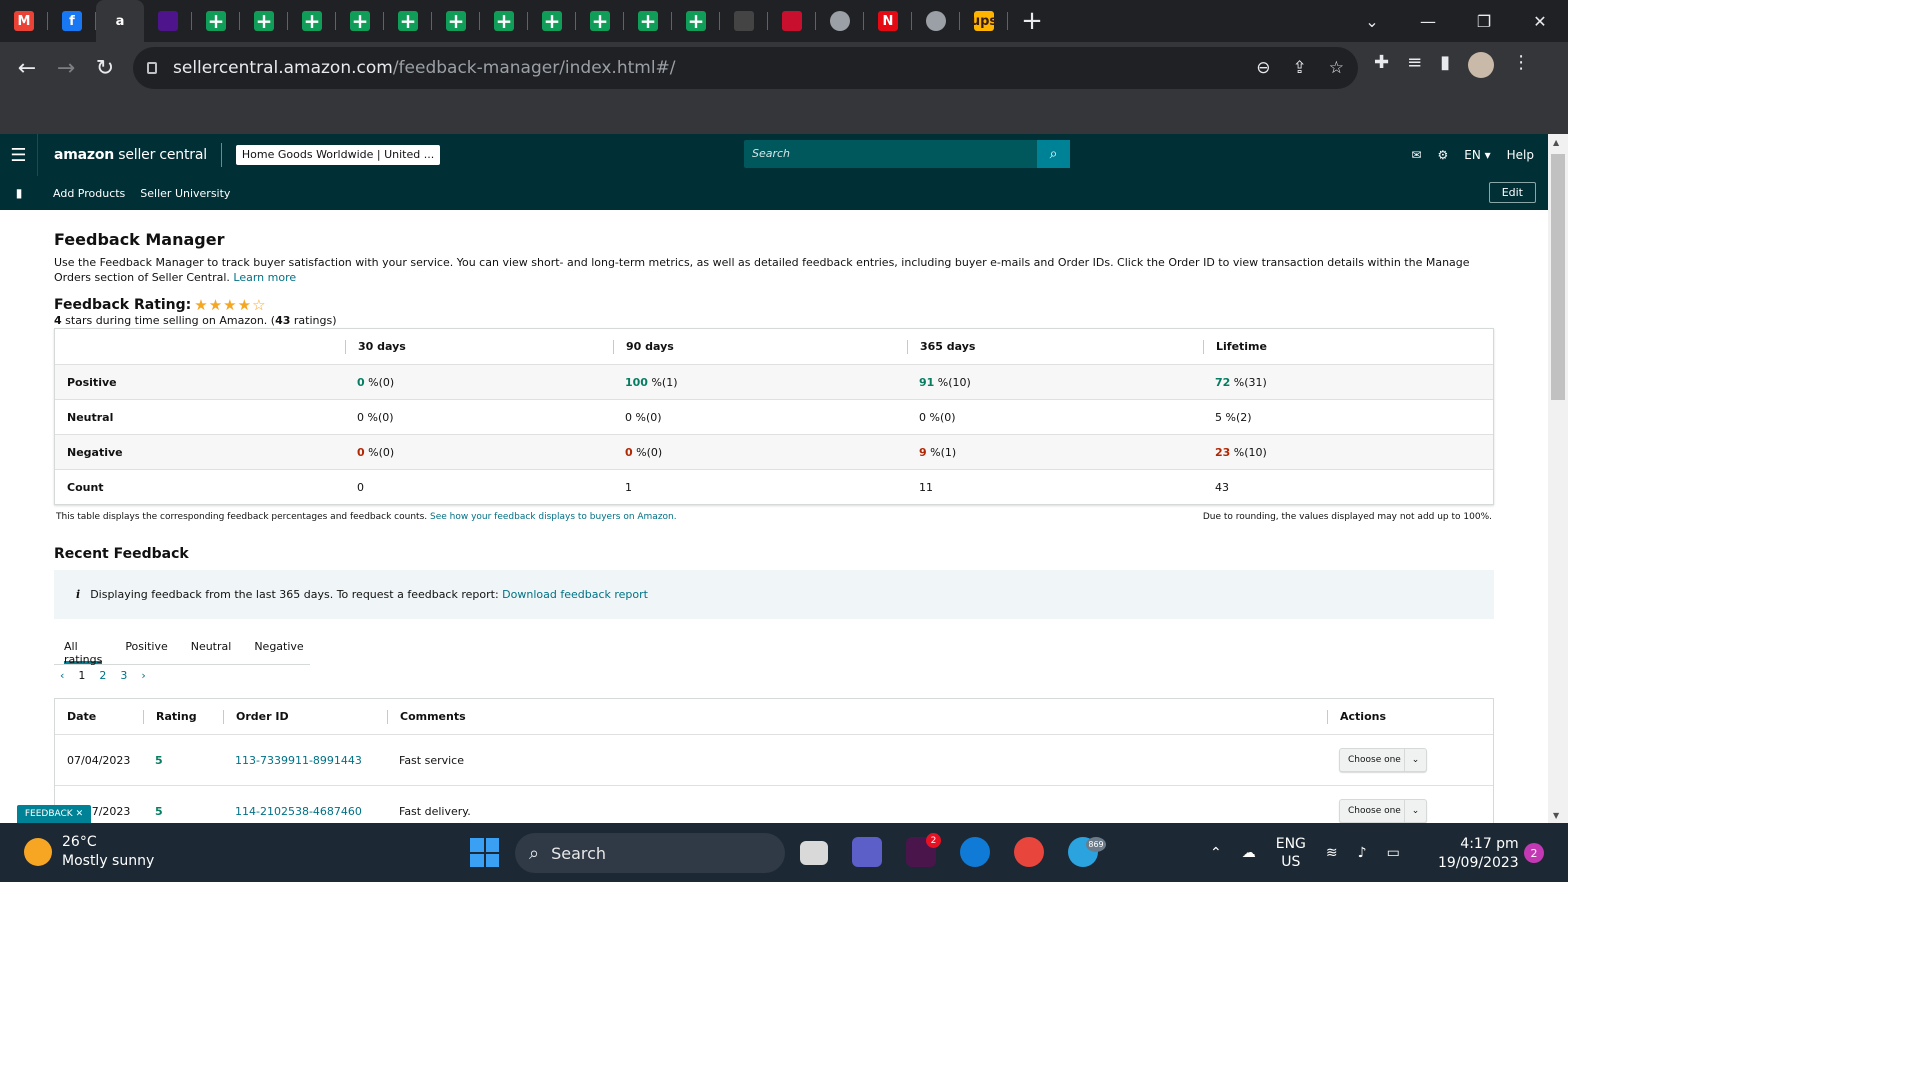 The height and width of the screenshot is (1080, 1920). Describe the element at coordinates (38, 852) in the screenshot. I see `sun-icon` at that location.